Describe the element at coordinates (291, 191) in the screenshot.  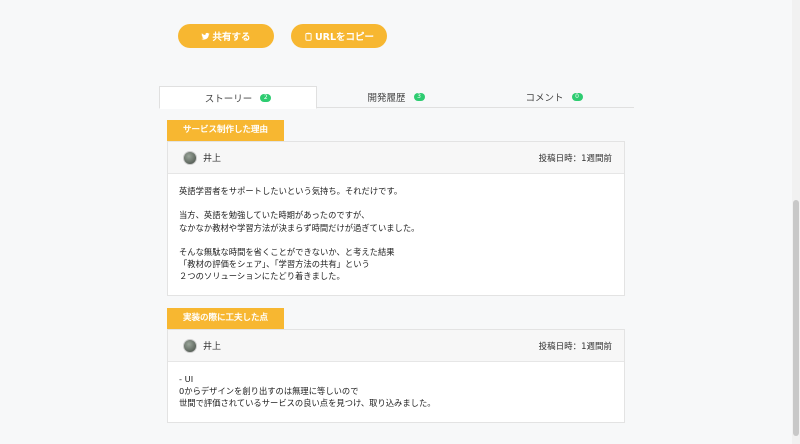
I see `body-line: 英語学習者をサポートしたいという気持ち。それだけです。` at that location.